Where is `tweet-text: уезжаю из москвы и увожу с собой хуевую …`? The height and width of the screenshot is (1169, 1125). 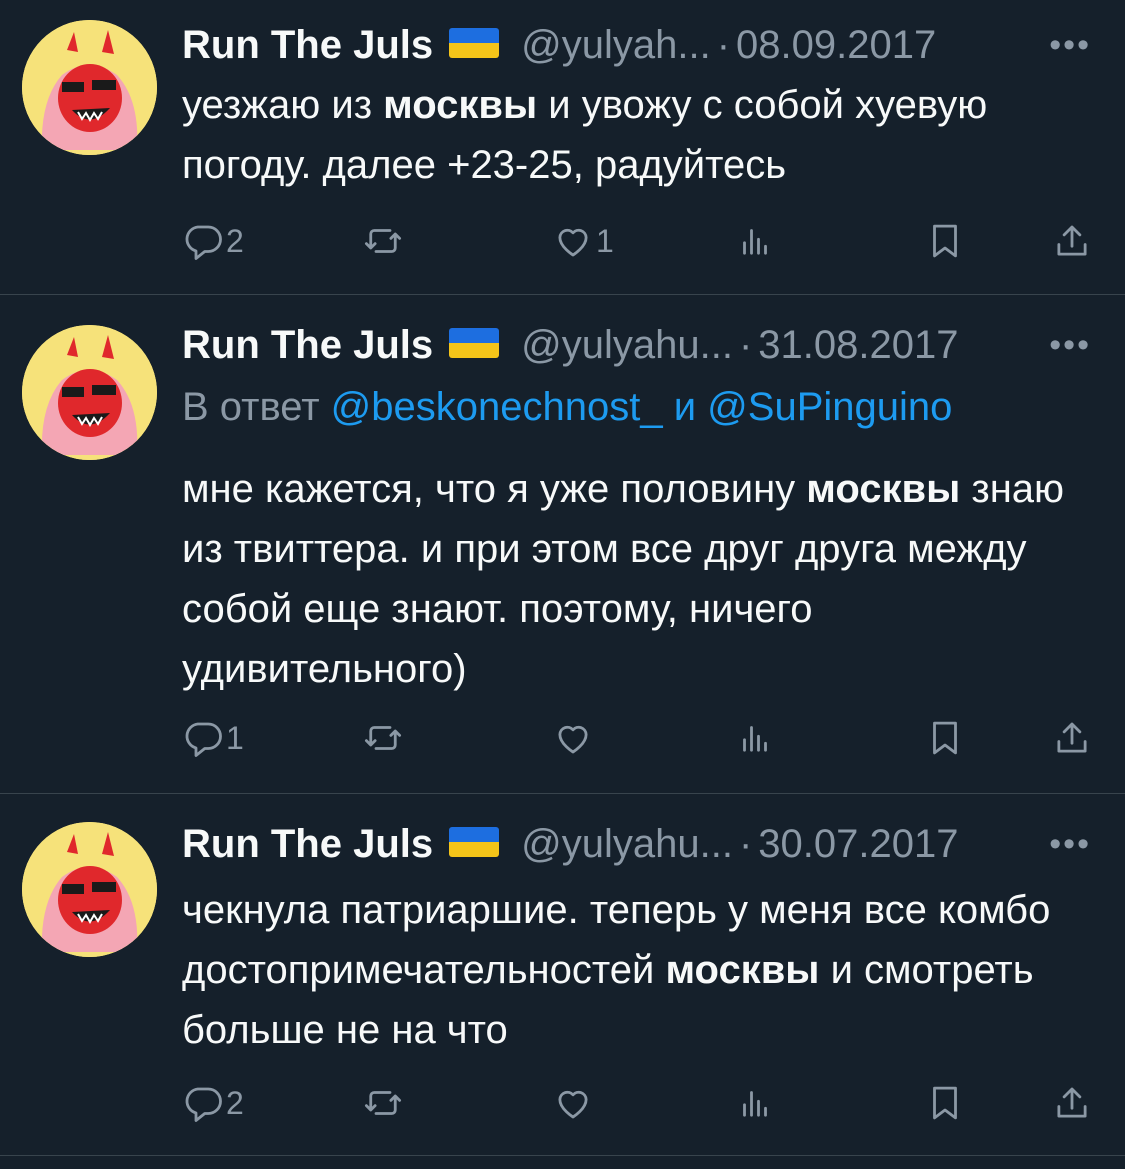
tweet-text: уезжаю из москвы и увожу с собой хуевую … is located at coordinates (638, 135).